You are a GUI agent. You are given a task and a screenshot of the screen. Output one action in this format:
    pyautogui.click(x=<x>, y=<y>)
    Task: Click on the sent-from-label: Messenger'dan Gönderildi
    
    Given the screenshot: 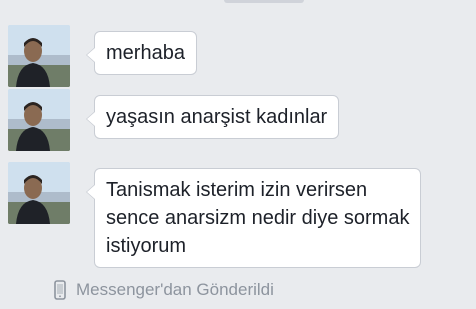 What is the action you would take?
    pyautogui.click(x=175, y=289)
    